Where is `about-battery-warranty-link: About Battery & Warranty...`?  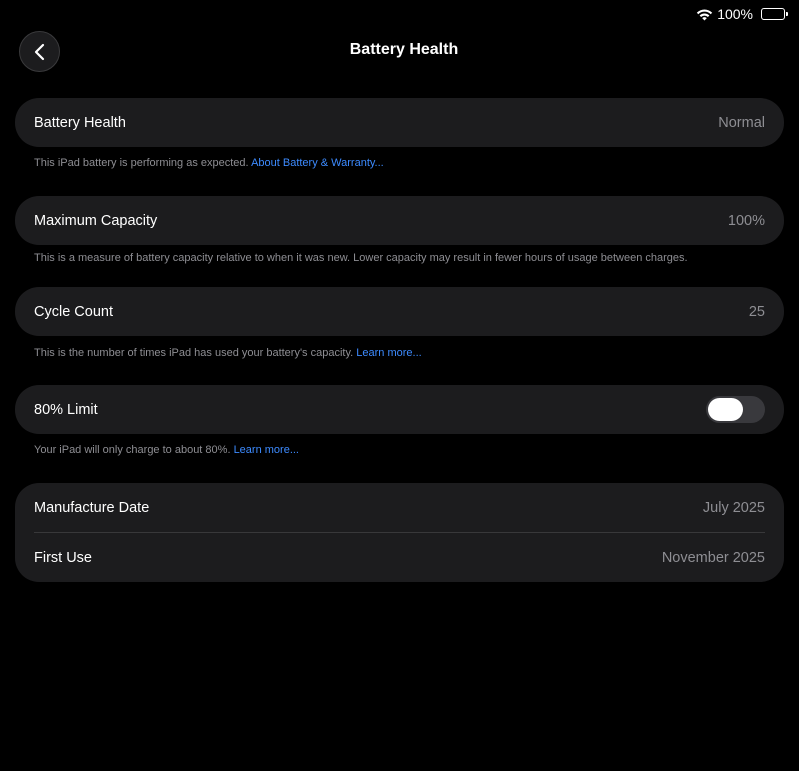 about-battery-warranty-link: About Battery & Warranty... is located at coordinates (317, 163).